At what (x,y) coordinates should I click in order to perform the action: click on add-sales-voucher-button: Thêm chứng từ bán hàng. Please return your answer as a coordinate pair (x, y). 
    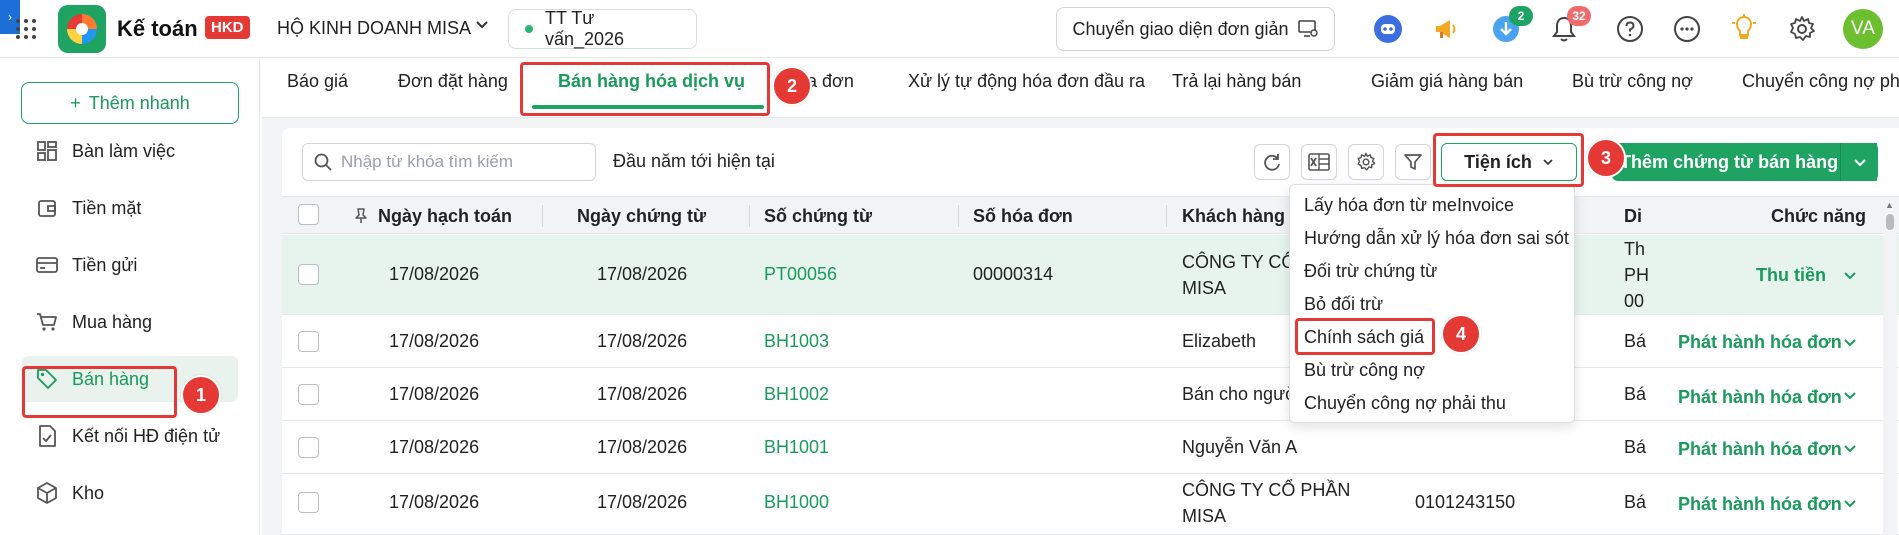
    Looking at the image, I should click on (1744, 162).